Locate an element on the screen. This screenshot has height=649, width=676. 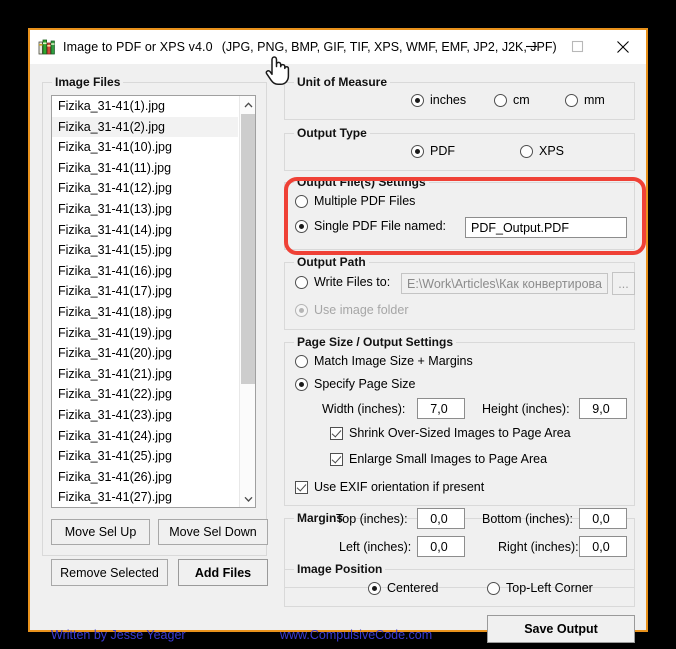
list-item: Fizika_31-41(14).jpg is located at coordinates (145, 230).